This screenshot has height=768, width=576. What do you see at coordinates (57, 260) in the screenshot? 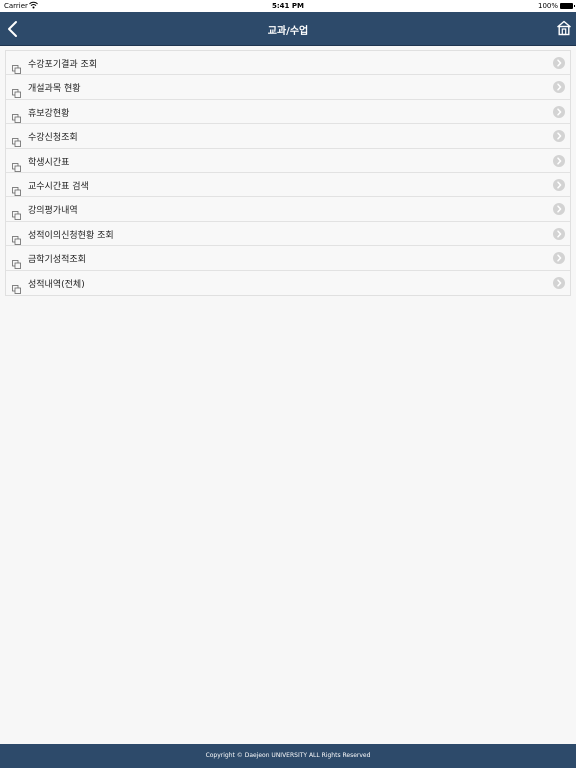
I see `menu-item-label: 금학기성적조회` at bounding box center [57, 260].